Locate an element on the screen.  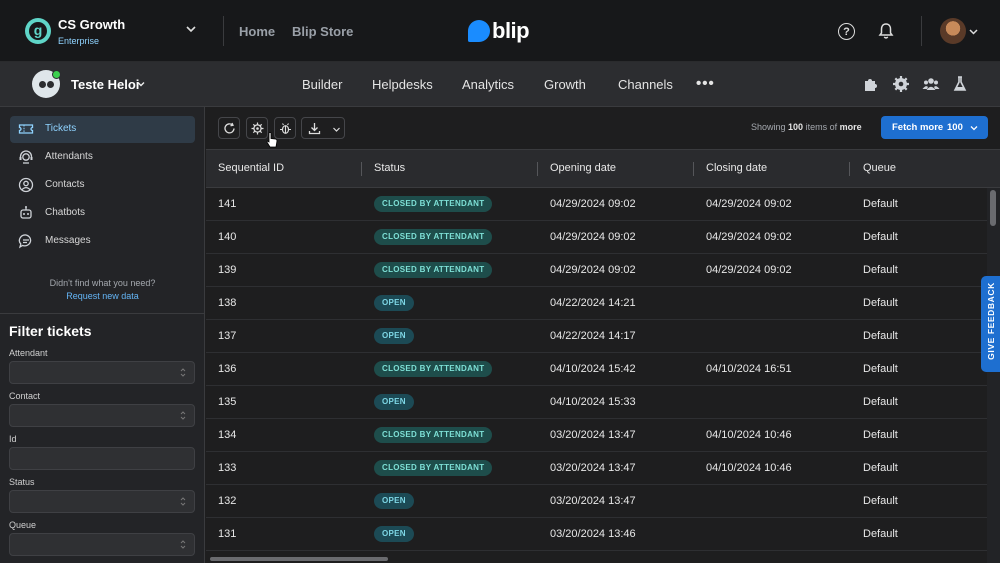
horizontal-scrollbar is located at coordinates (299, 559).